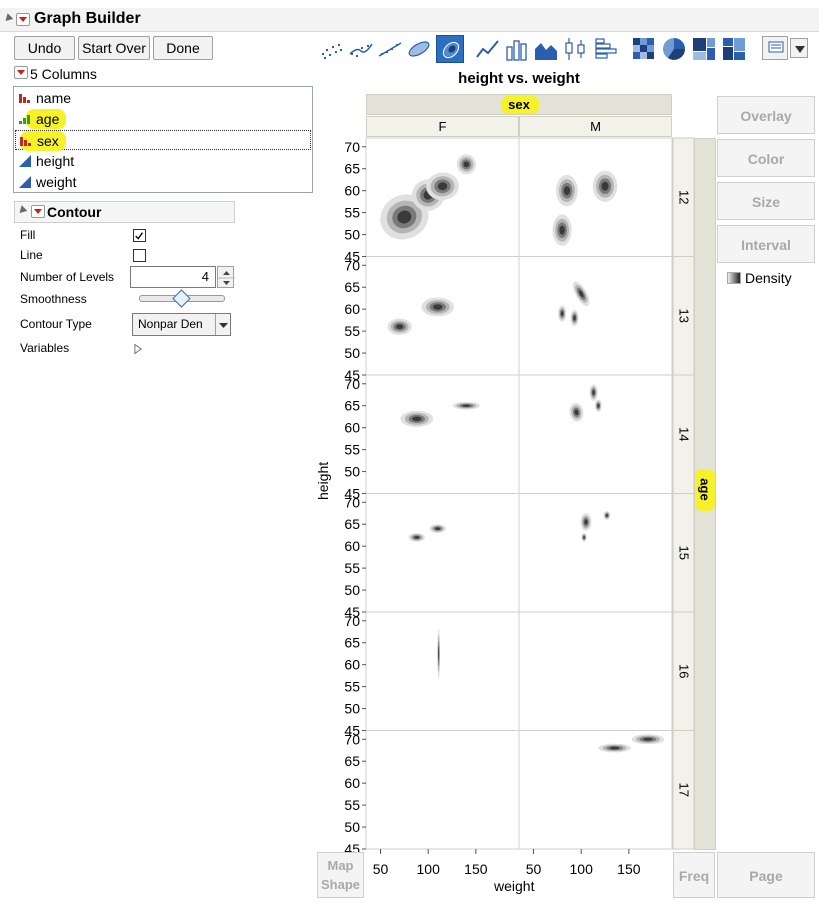  I want to click on continuous-icon, so click(25, 161).